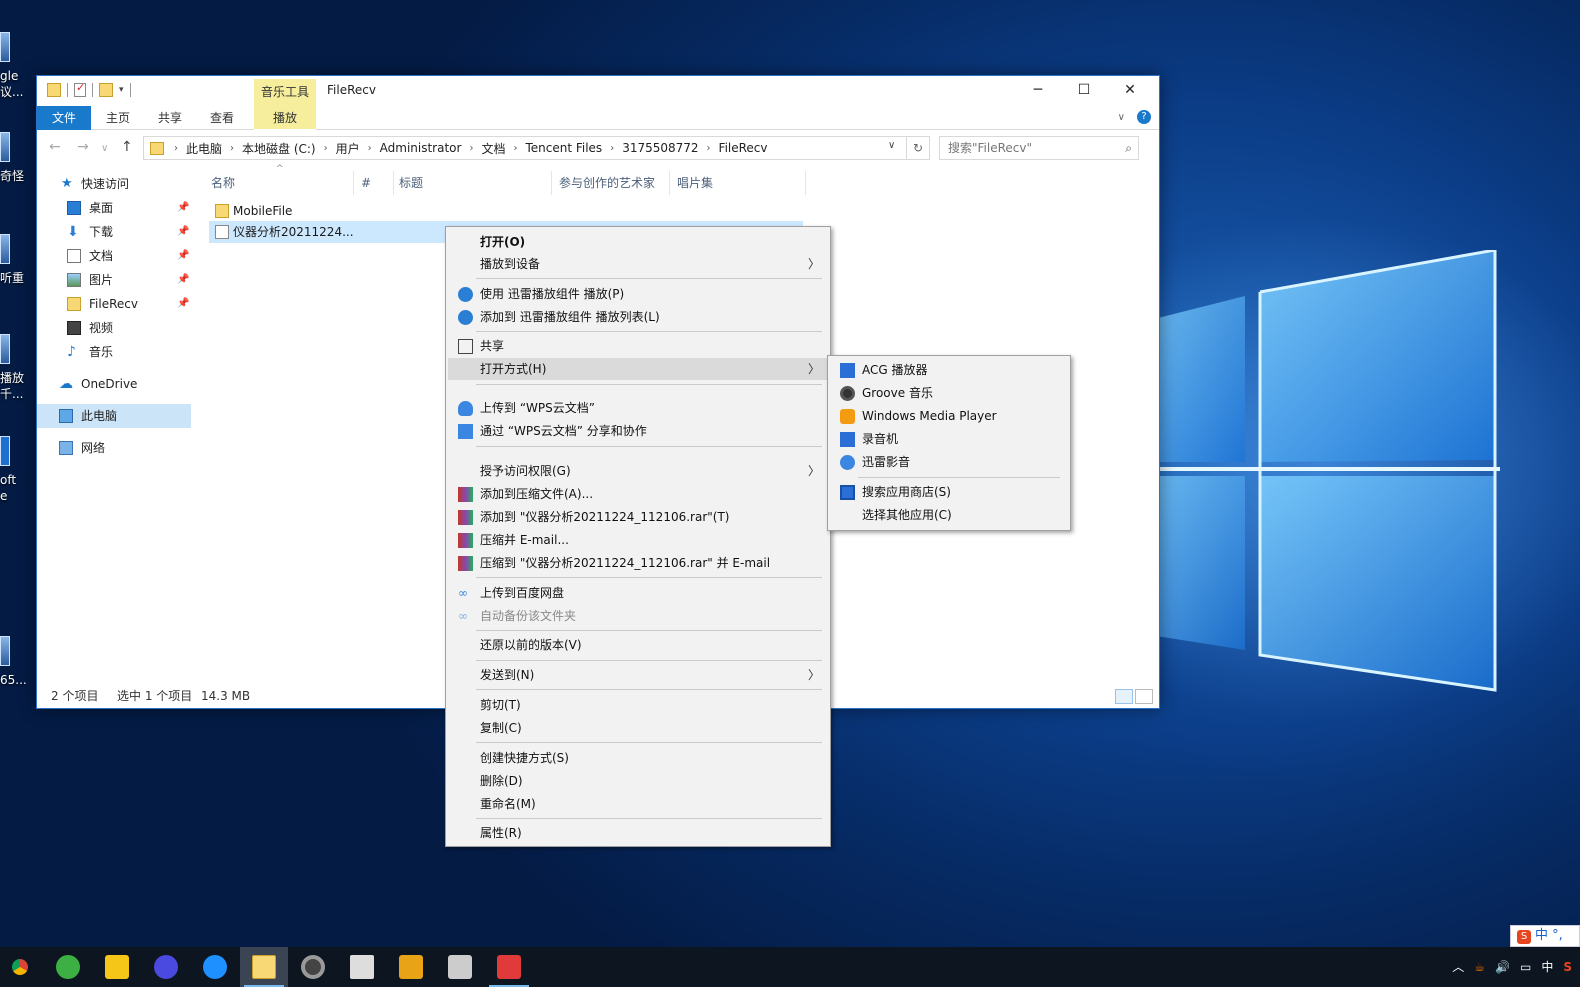 The width and height of the screenshot is (1580, 987). I want to click on tab-view: 查看, so click(222, 118).